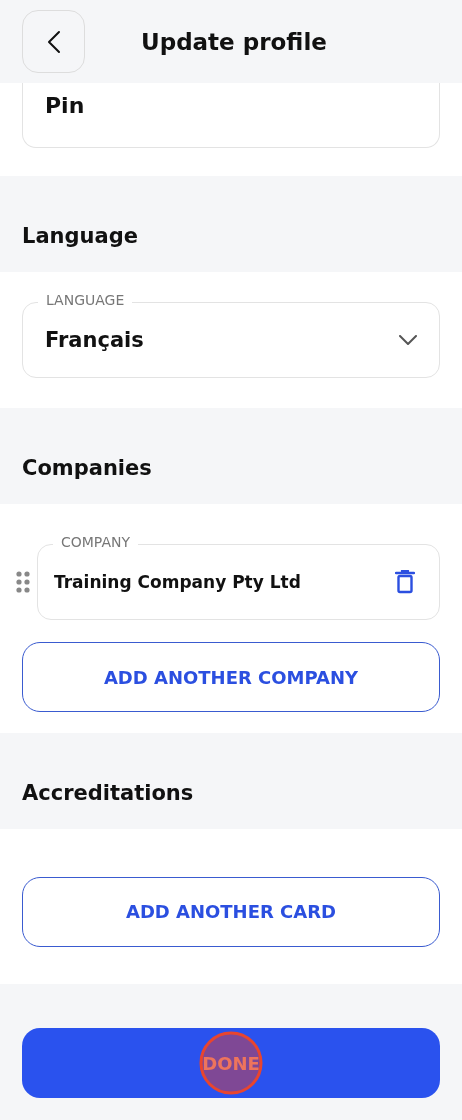 This screenshot has width=462, height=1120. I want to click on section-heading: Accreditations, so click(108, 793).